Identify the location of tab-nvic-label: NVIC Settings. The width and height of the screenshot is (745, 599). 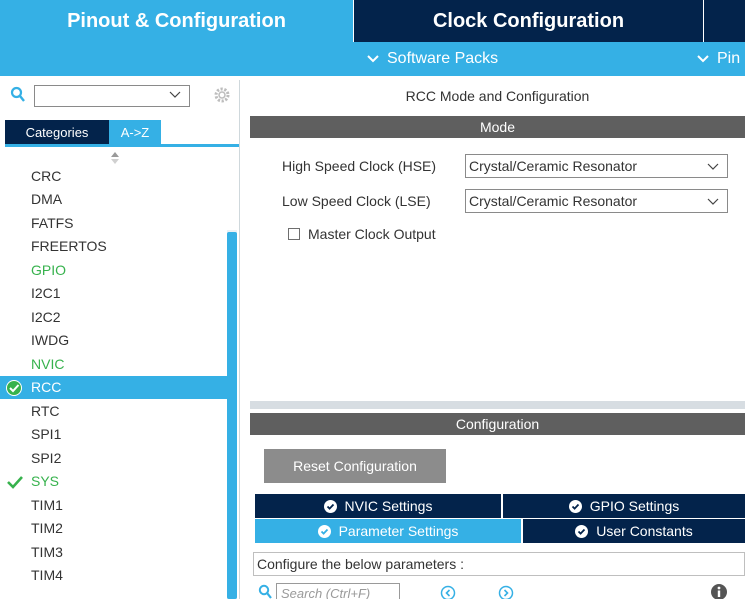
(388, 506).